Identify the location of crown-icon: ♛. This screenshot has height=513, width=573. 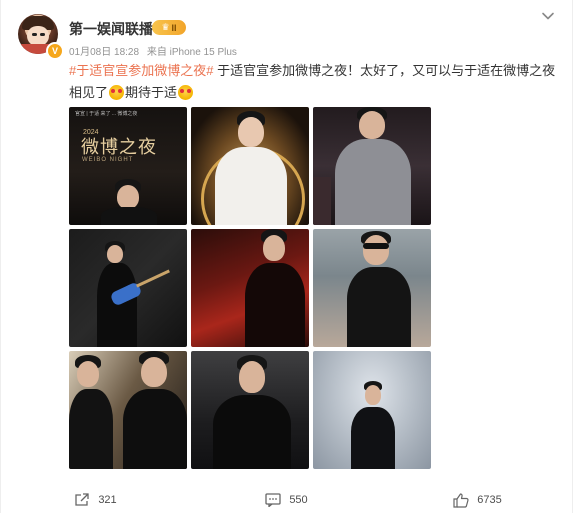
(165, 27).